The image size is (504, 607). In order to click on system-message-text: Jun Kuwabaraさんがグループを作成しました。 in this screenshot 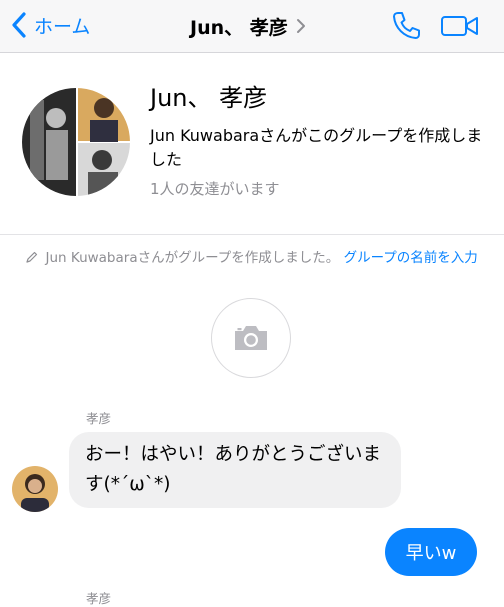, I will do `click(192, 258)`.